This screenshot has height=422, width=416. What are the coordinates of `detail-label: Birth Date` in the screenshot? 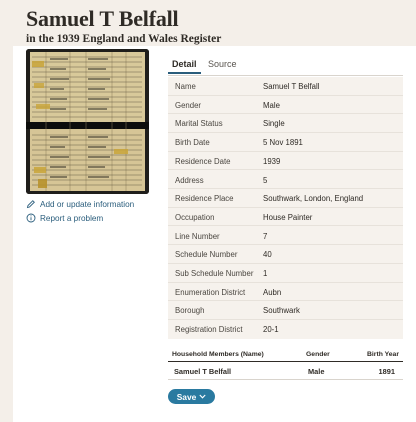 It's located at (192, 143).